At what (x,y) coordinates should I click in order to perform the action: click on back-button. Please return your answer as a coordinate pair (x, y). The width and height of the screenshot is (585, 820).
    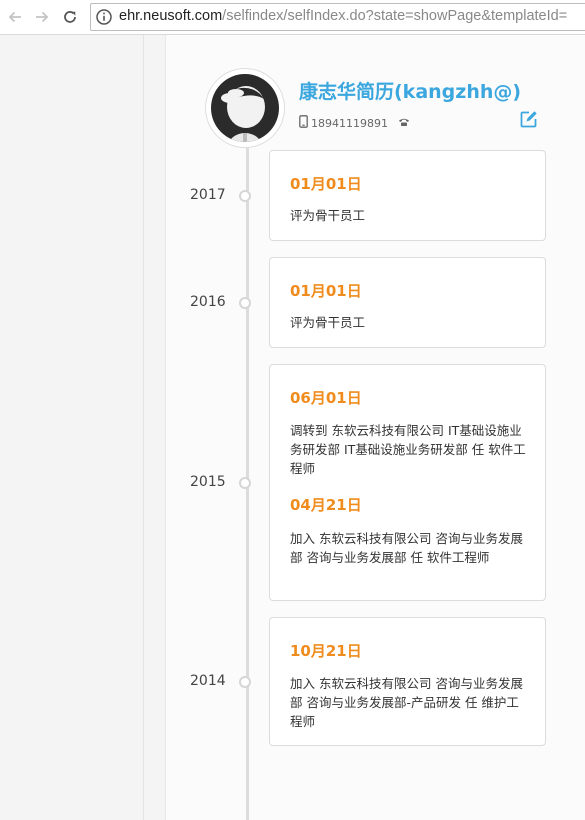
    Looking at the image, I should click on (15, 17).